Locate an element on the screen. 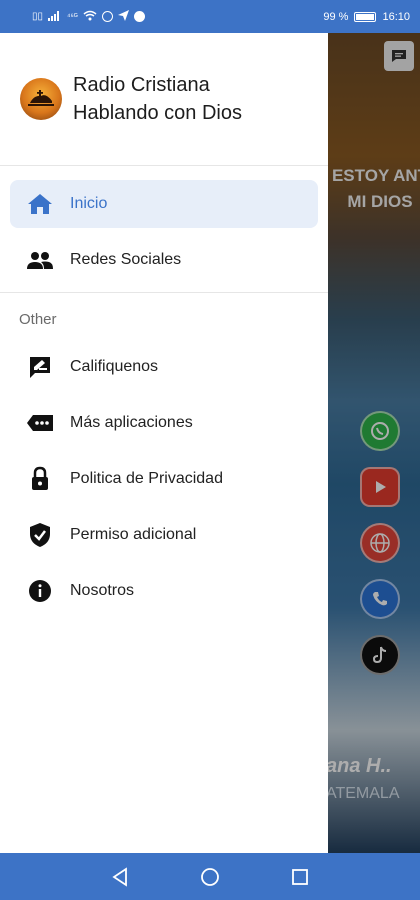 This screenshot has height=900, width=420. app-logo is located at coordinates (41, 99).